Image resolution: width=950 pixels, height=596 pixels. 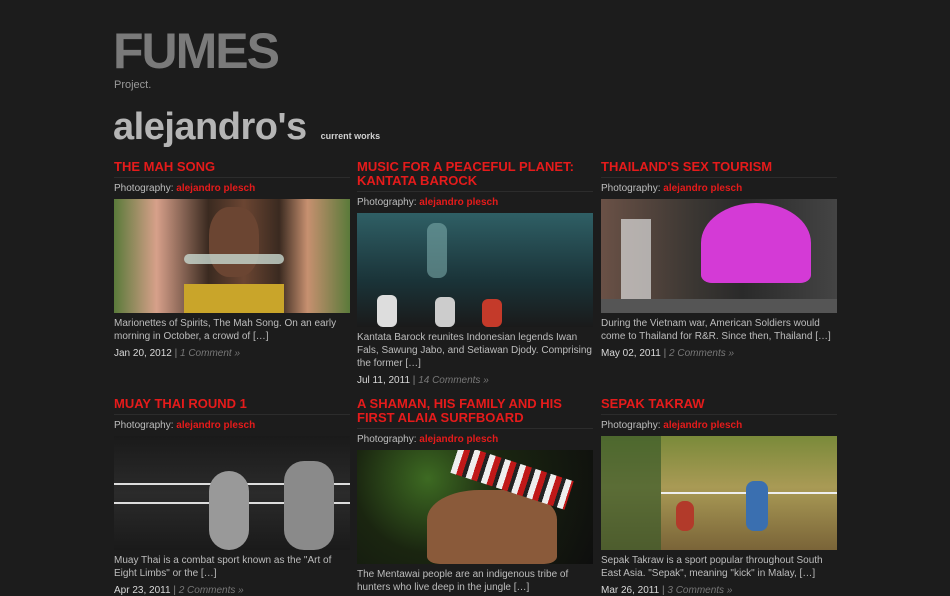 I want to click on site-tagline: Project., so click(x=133, y=85).